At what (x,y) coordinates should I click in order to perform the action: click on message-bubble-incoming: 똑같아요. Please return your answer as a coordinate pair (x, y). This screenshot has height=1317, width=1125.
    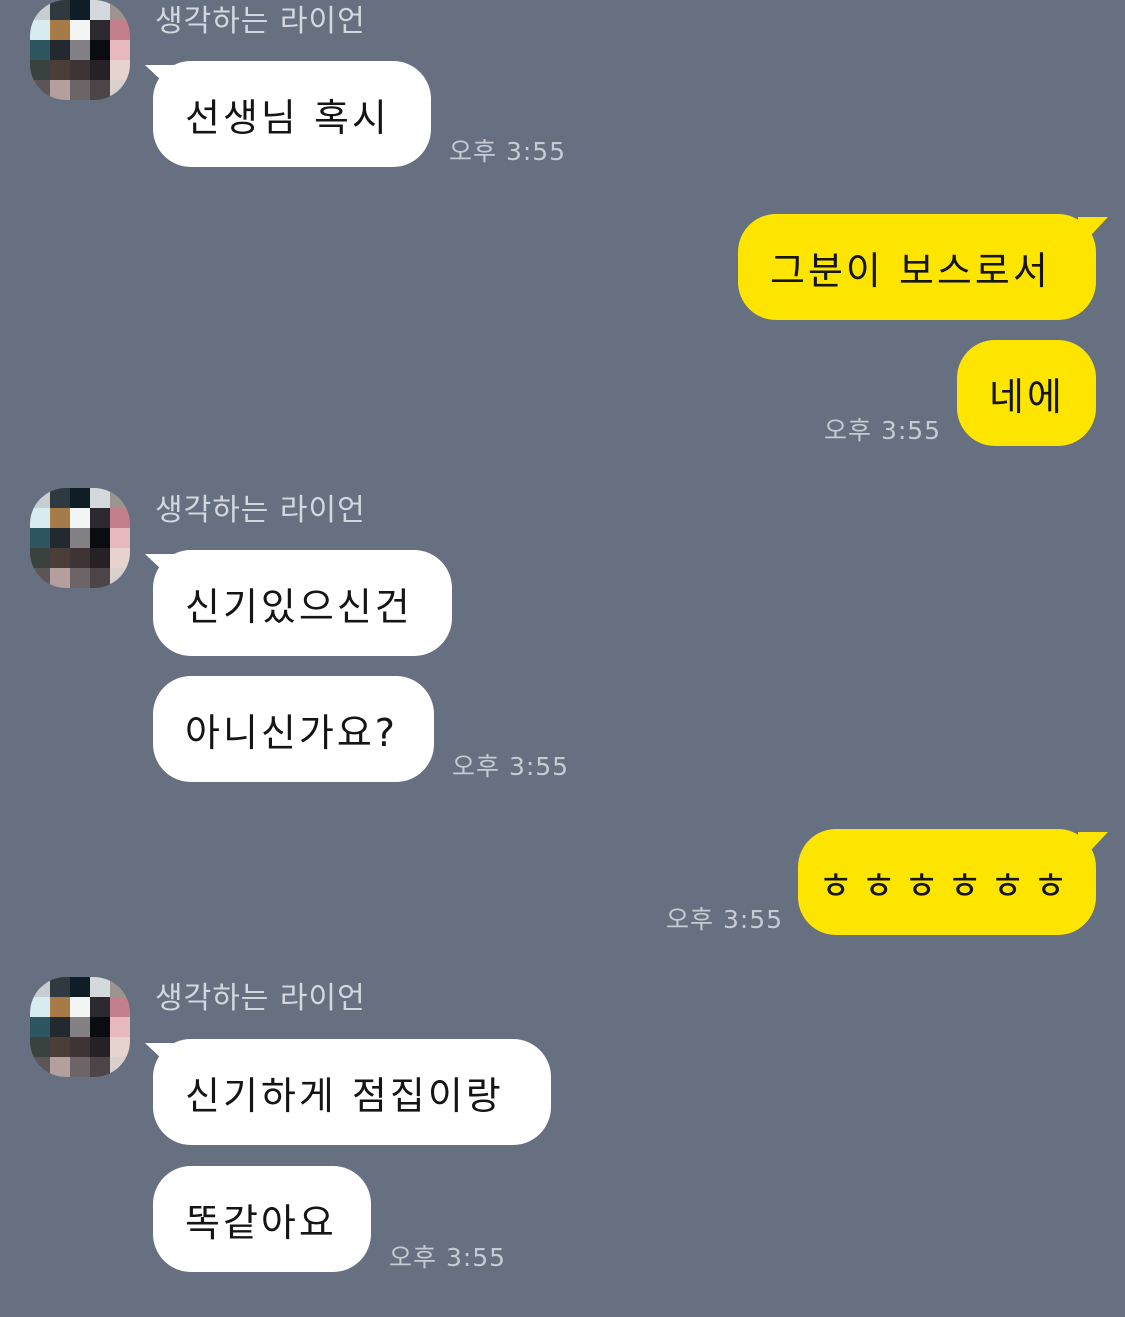
    Looking at the image, I should click on (262, 1219).